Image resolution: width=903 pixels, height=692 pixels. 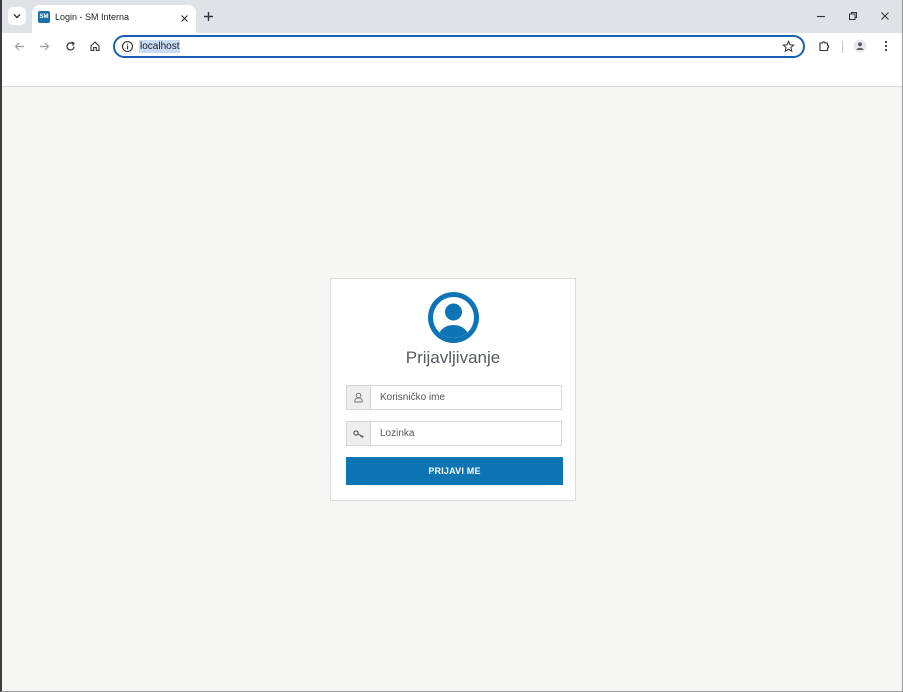 I want to click on plus-icon, so click(x=208, y=16).